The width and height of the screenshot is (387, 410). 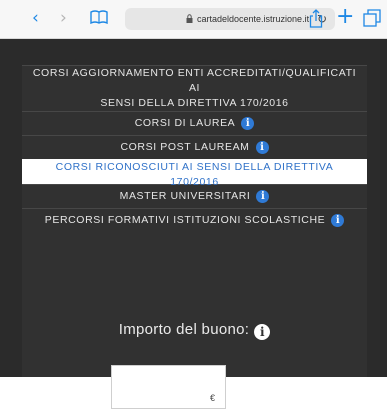 What do you see at coordinates (316, 18) in the screenshot?
I see `share-icon` at bounding box center [316, 18].